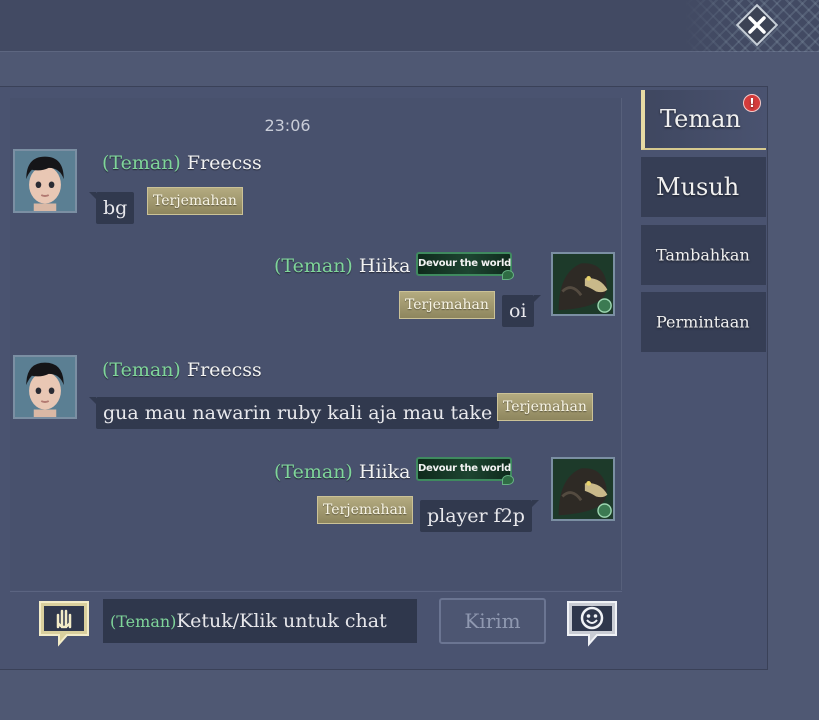 The width and height of the screenshot is (819, 720). I want to click on close-x-icon, so click(757, 25).